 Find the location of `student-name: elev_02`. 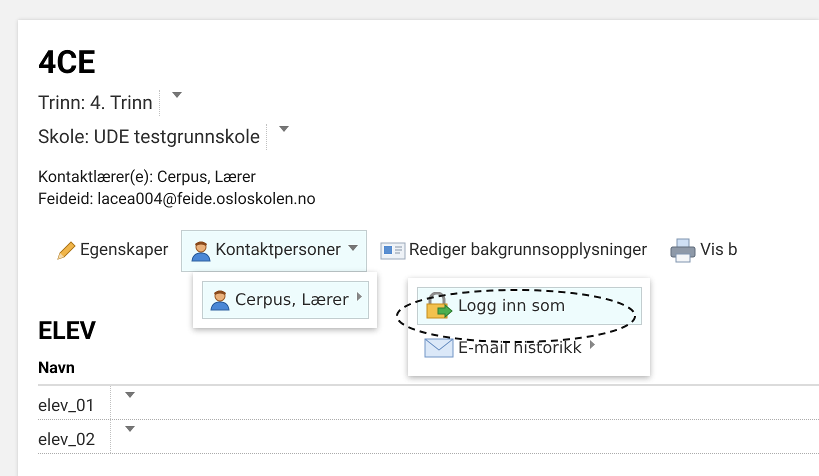

student-name: elev_02 is located at coordinates (74, 436).